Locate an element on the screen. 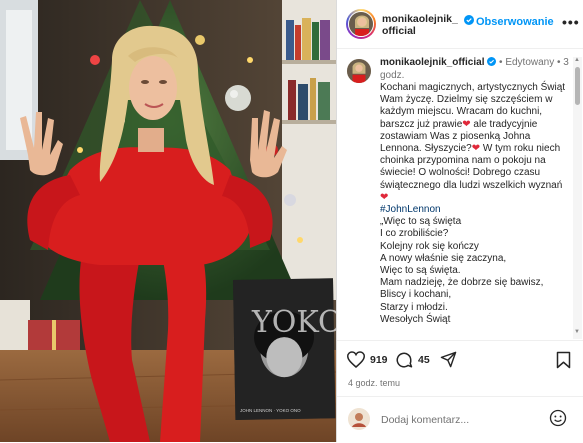  avatar is located at coordinates (361, 24).